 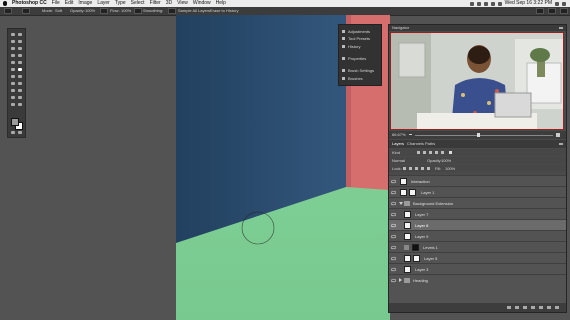 What do you see at coordinates (13, 41) in the screenshot?
I see `marquee-tool-icon` at bounding box center [13, 41].